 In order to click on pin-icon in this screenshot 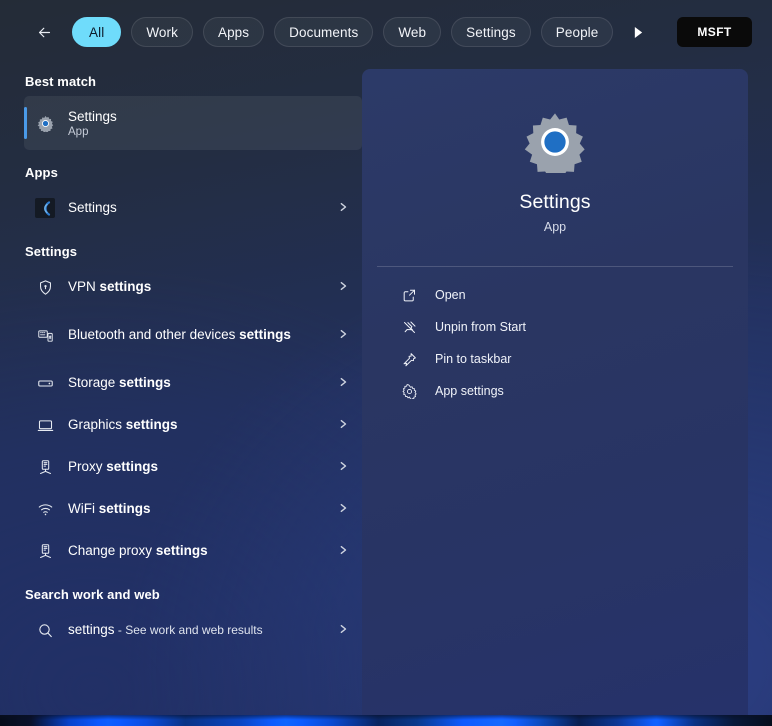, I will do `click(409, 359)`.